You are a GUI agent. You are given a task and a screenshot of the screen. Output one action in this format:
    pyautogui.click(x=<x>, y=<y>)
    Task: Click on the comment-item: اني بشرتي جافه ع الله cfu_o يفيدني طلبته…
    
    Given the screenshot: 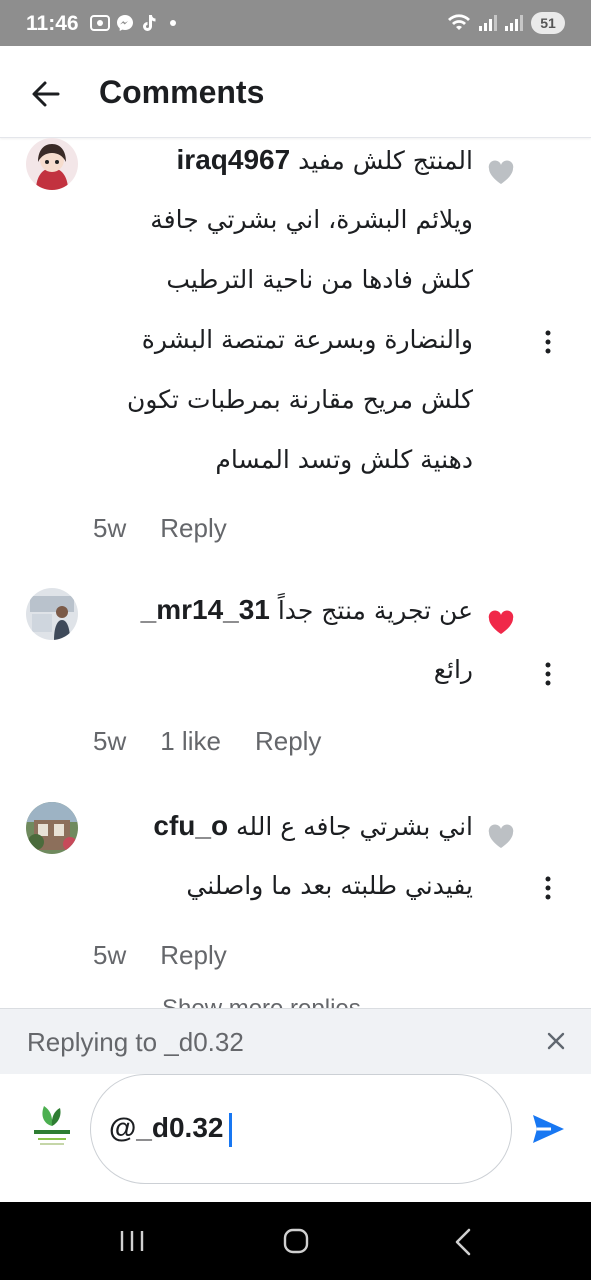 What is the action you would take?
    pyautogui.click(x=295, y=890)
    